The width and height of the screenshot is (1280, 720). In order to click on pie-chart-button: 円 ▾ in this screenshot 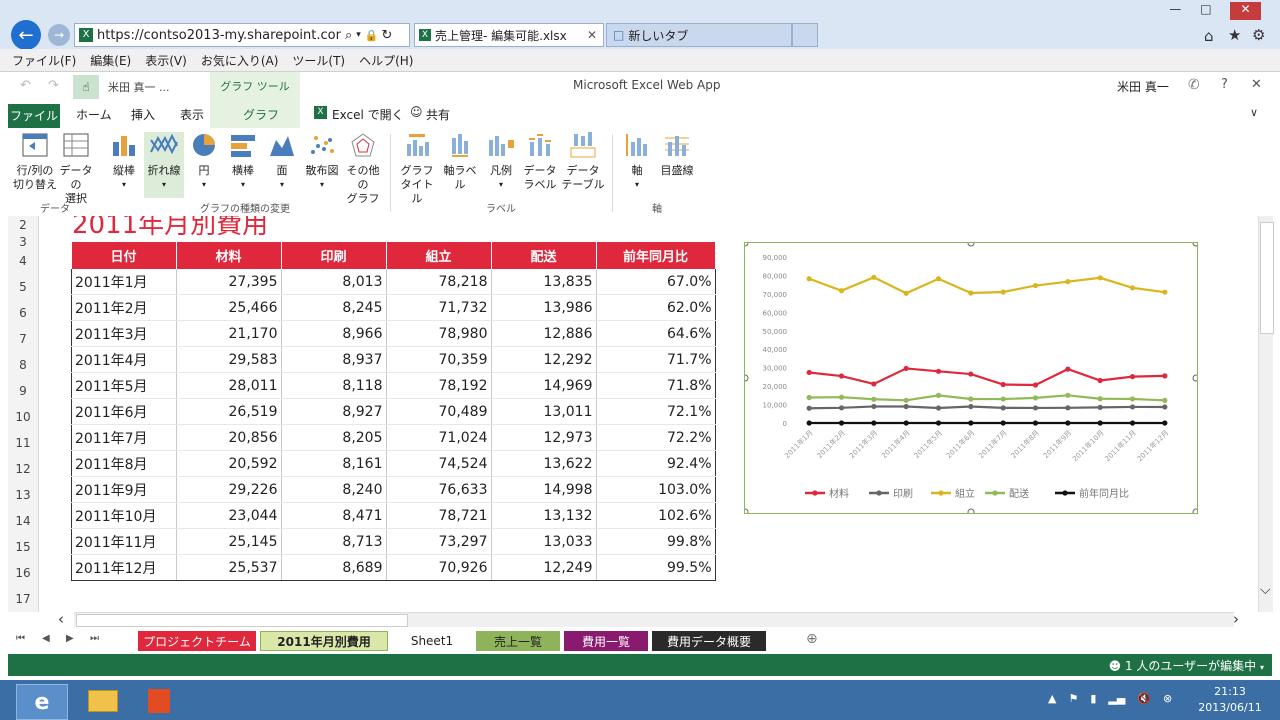, I will do `click(204, 162)`.